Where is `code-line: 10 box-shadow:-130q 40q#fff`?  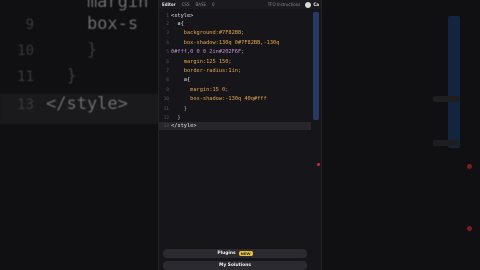 code-line: 10 box-shadow:-130q 40q#fff is located at coordinates (215, 99).